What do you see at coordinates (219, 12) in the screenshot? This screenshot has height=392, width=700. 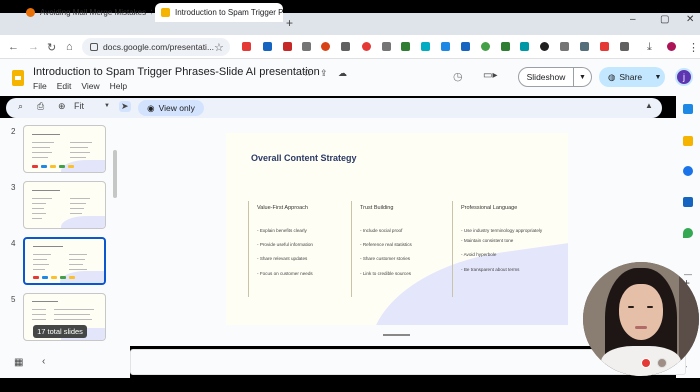 I see `tab-spam-trigger-phrases: Introduction to Spam Trigger Phrases ✕` at bounding box center [219, 12].